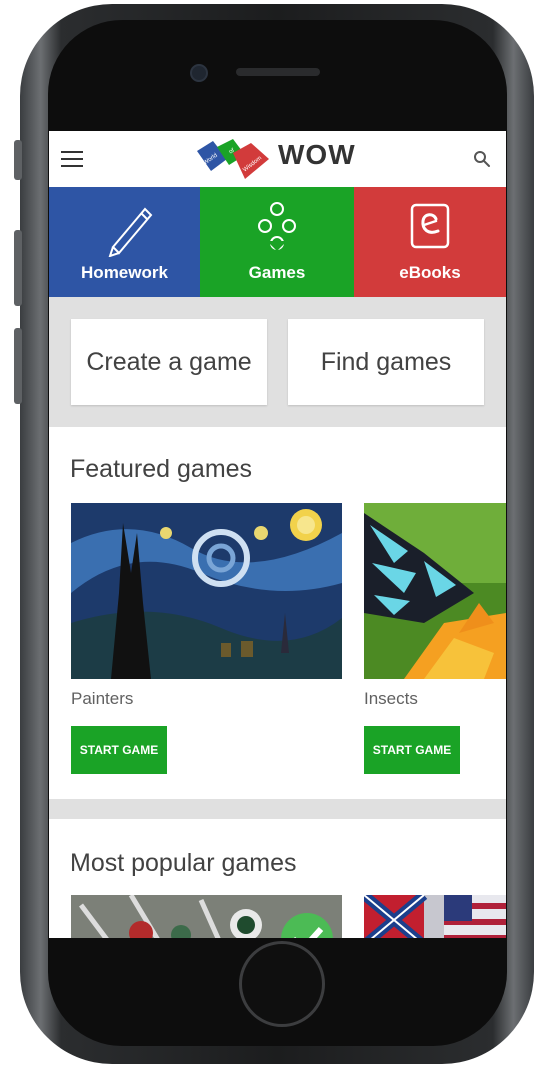 The height and width of the screenshot is (1069, 539). I want to click on action-area: Create a game Find games, so click(277, 362).